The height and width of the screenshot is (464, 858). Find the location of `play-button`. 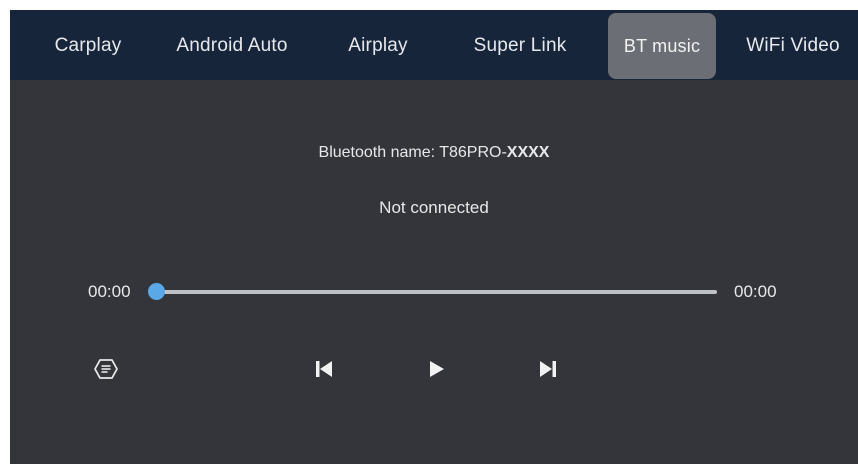

play-button is located at coordinates (436, 369).